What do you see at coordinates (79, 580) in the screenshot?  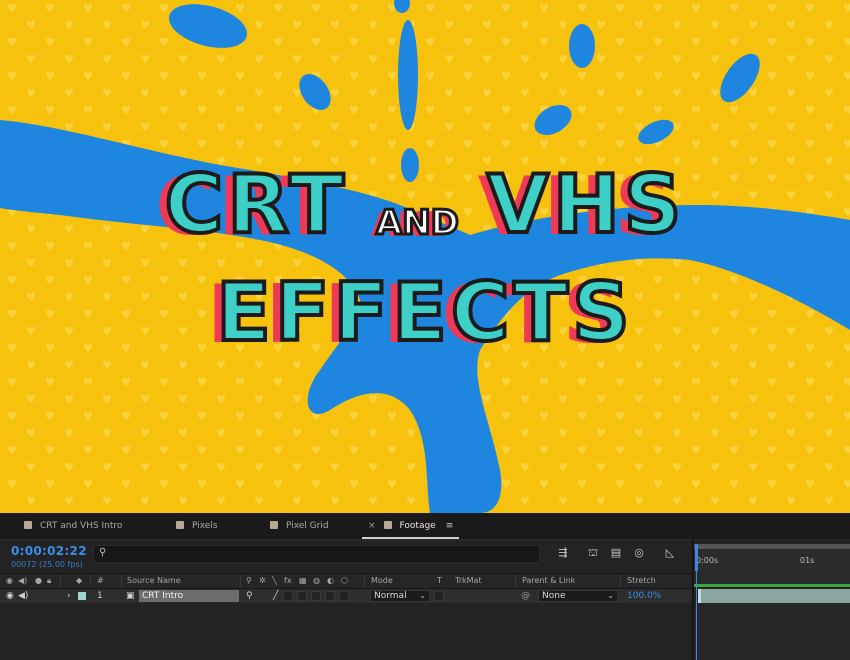 I see `label-icon: ◆` at bounding box center [79, 580].